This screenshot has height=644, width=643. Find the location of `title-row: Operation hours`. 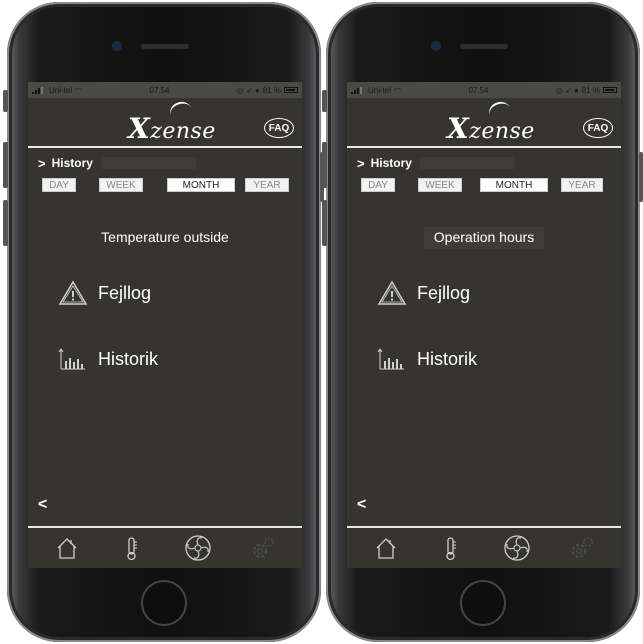

title-row: Operation hours is located at coordinates (484, 238).